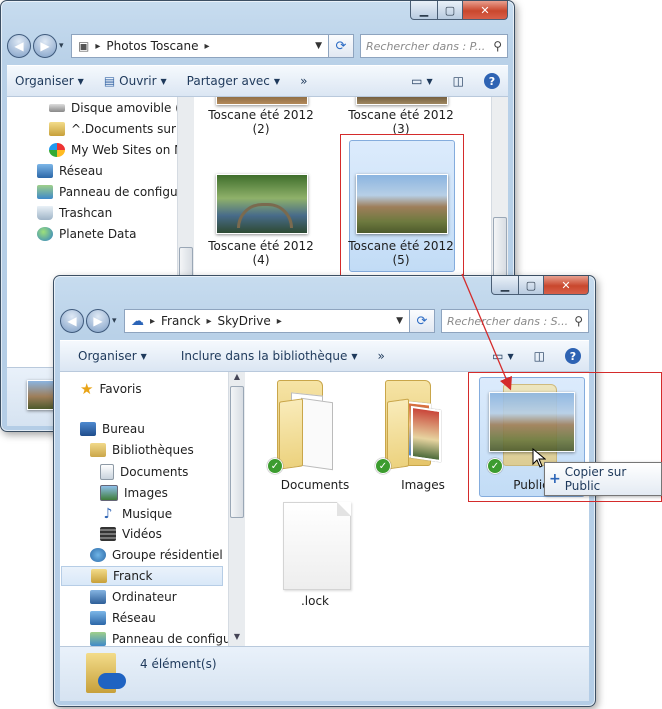 This screenshot has width=662, height=709. Describe the element at coordinates (413, 430) in the screenshot. I see `folder-images: ✓` at that location.